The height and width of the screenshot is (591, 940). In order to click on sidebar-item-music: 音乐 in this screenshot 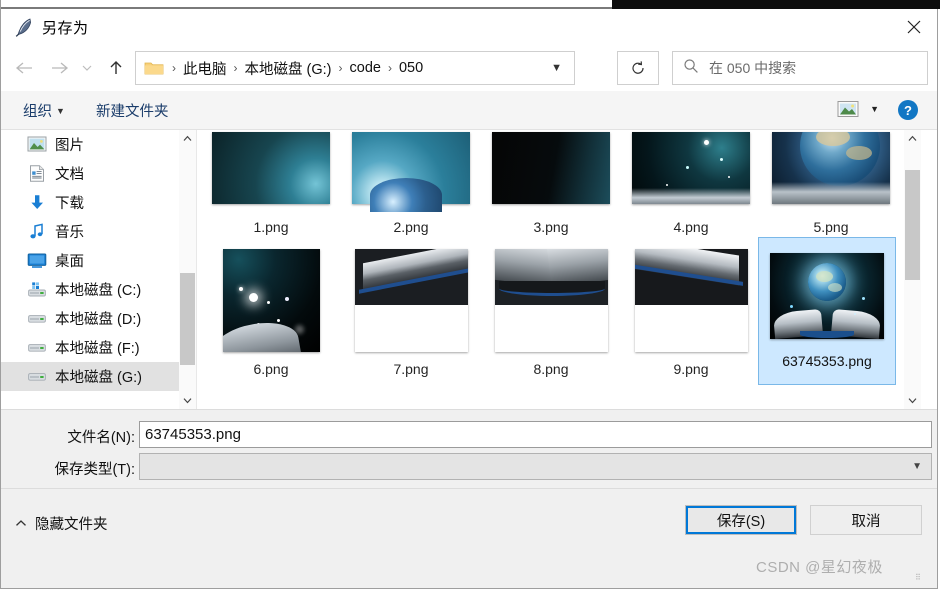, I will do `click(90, 231)`.